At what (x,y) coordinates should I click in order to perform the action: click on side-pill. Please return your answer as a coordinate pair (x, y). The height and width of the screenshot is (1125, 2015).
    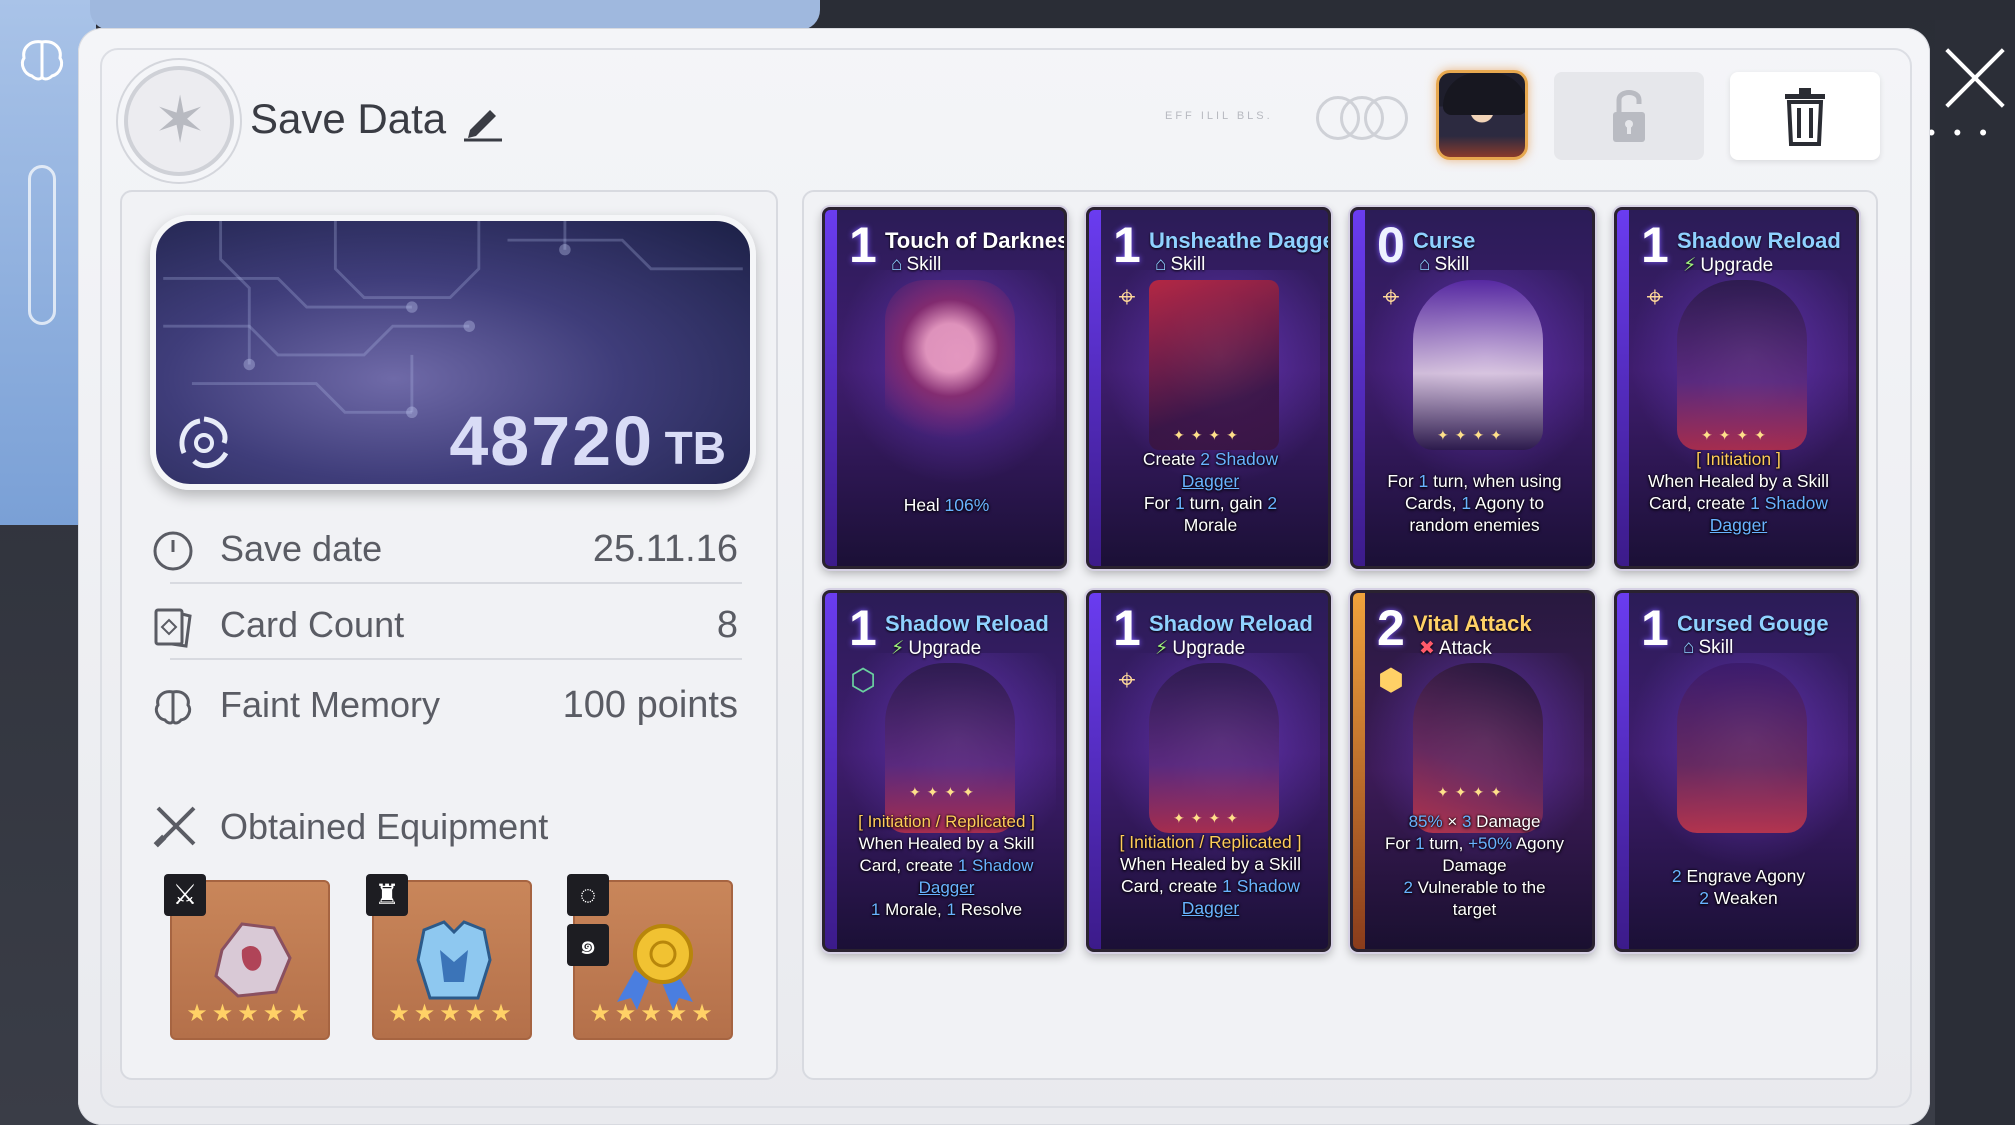
    Looking at the image, I should click on (42, 245).